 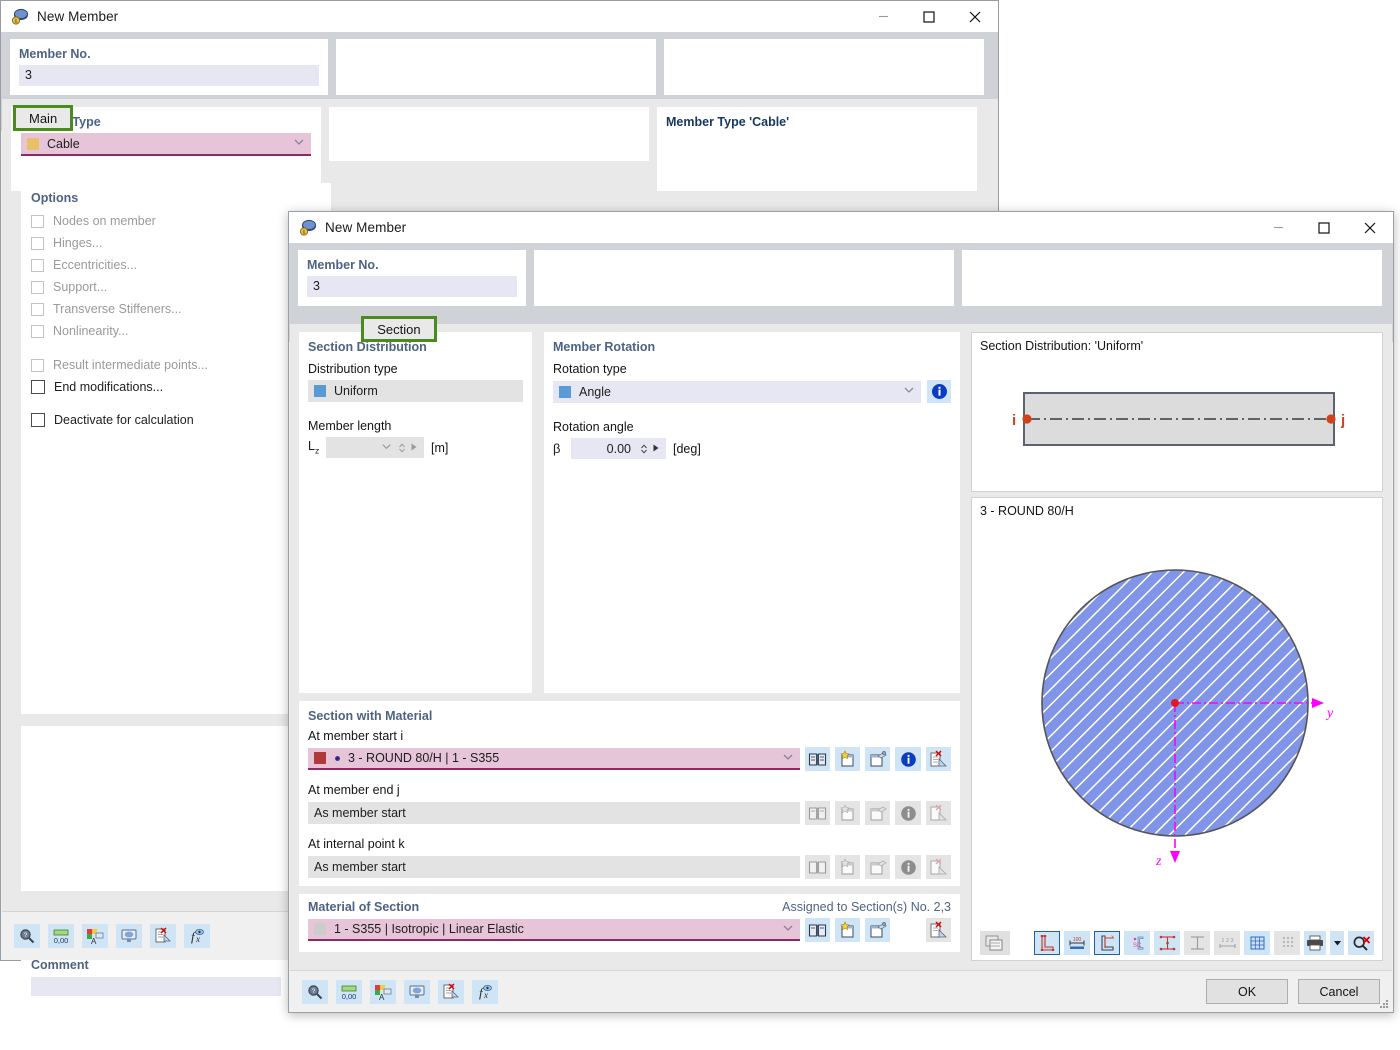 I want to click on at-member-end-row: As member start, so click(x=629, y=813).